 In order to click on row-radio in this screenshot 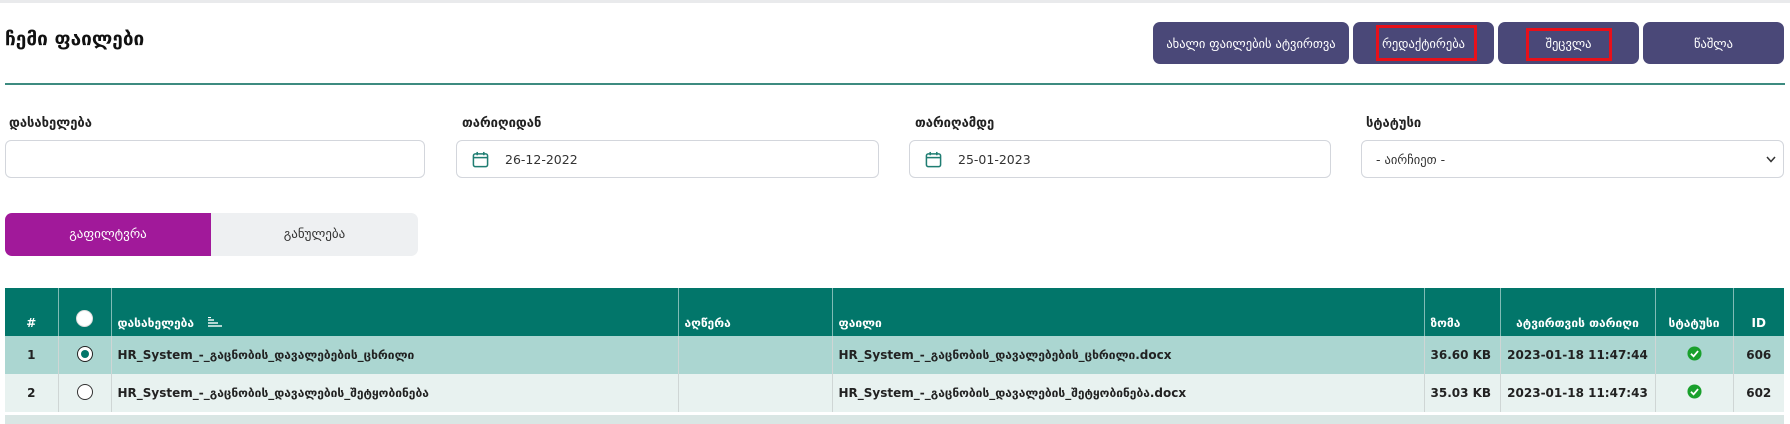, I will do `click(84, 391)`.